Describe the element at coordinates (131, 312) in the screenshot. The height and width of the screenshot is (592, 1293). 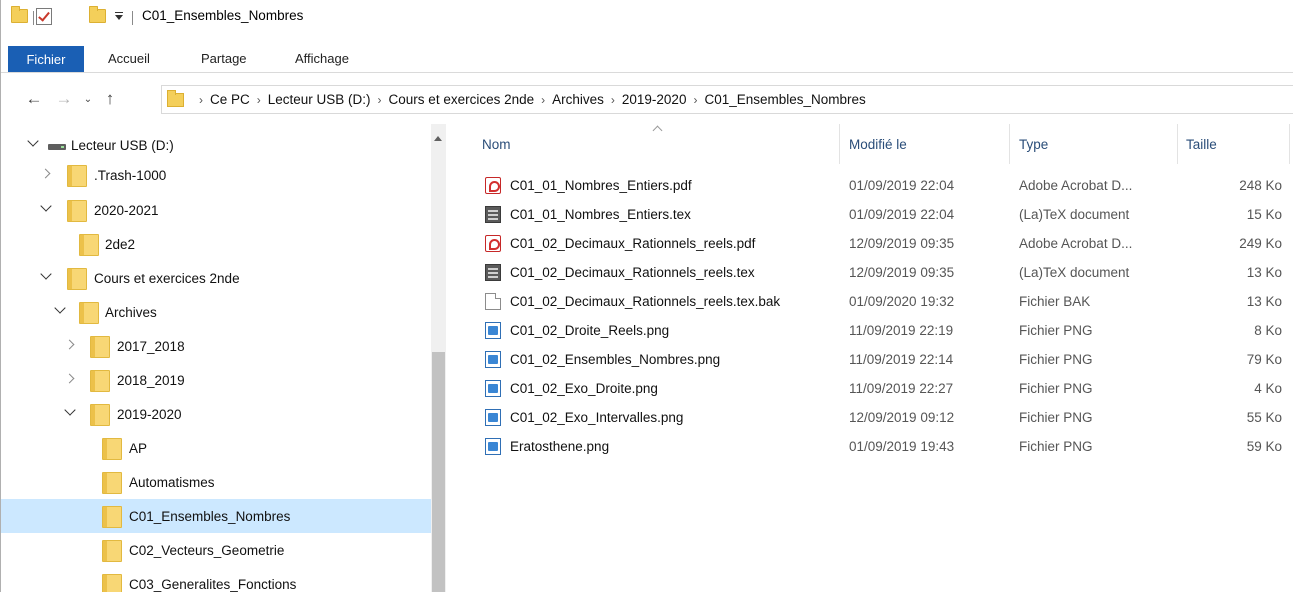
I see `tree-item-label: Archives` at that location.